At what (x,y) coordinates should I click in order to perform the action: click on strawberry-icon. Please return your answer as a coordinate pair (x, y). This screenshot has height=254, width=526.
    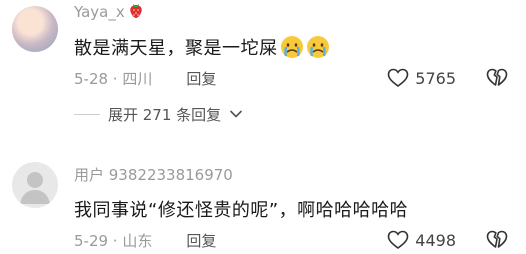
    Looking at the image, I should click on (136, 12).